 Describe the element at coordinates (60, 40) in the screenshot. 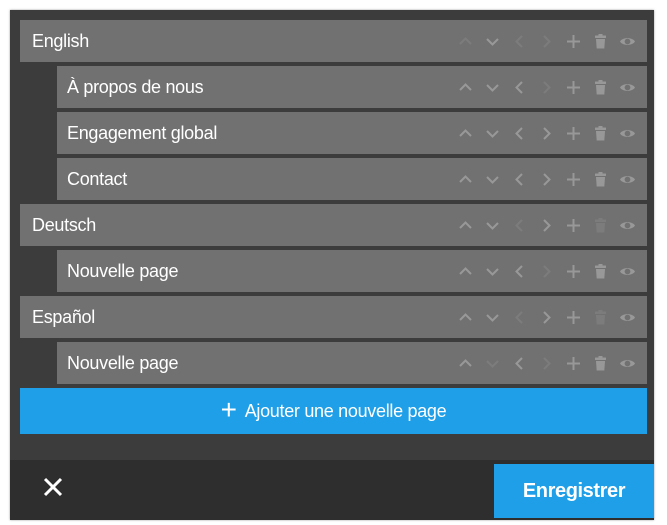

I see `item-label: English` at that location.